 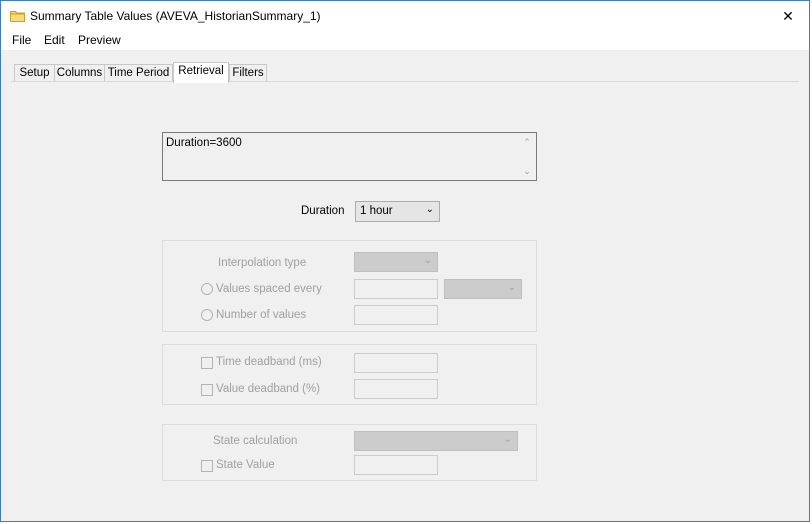 What do you see at coordinates (396, 289) in the screenshot?
I see `values-spaced-every-input` at bounding box center [396, 289].